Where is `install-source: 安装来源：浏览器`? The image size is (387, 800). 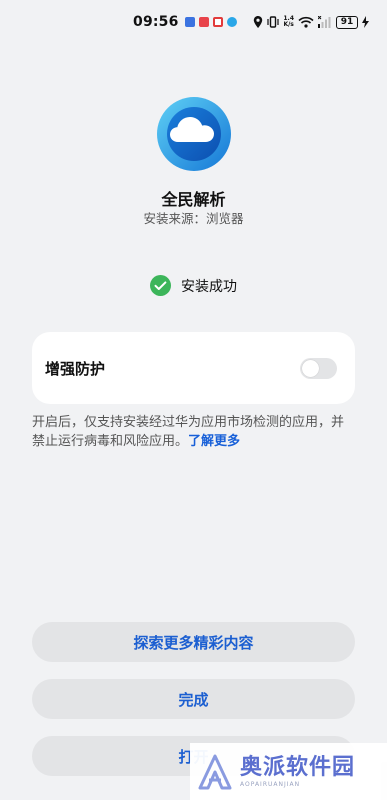 install-source: 安装来源：浏览器 is located at coordinates (193, 218).